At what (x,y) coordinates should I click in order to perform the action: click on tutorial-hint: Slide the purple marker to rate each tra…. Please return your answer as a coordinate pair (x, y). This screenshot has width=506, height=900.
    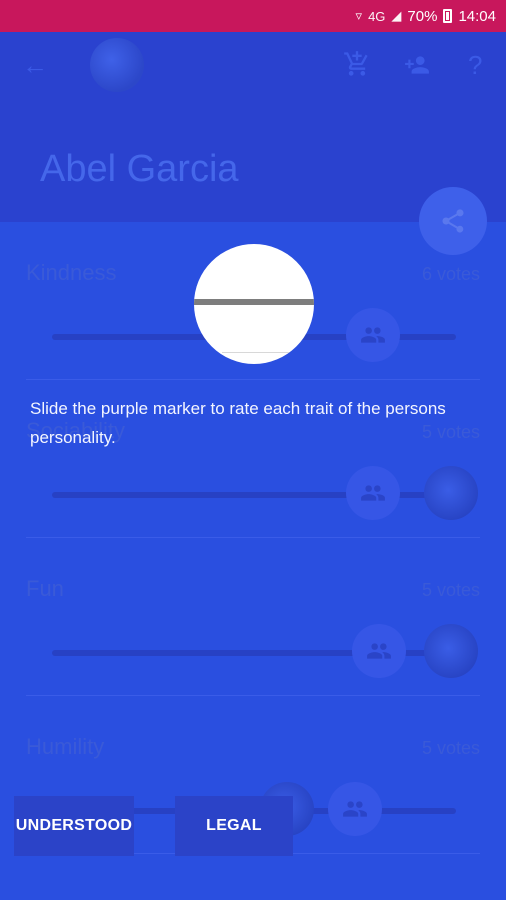
    Looking at the image, I should click on (238, 423).